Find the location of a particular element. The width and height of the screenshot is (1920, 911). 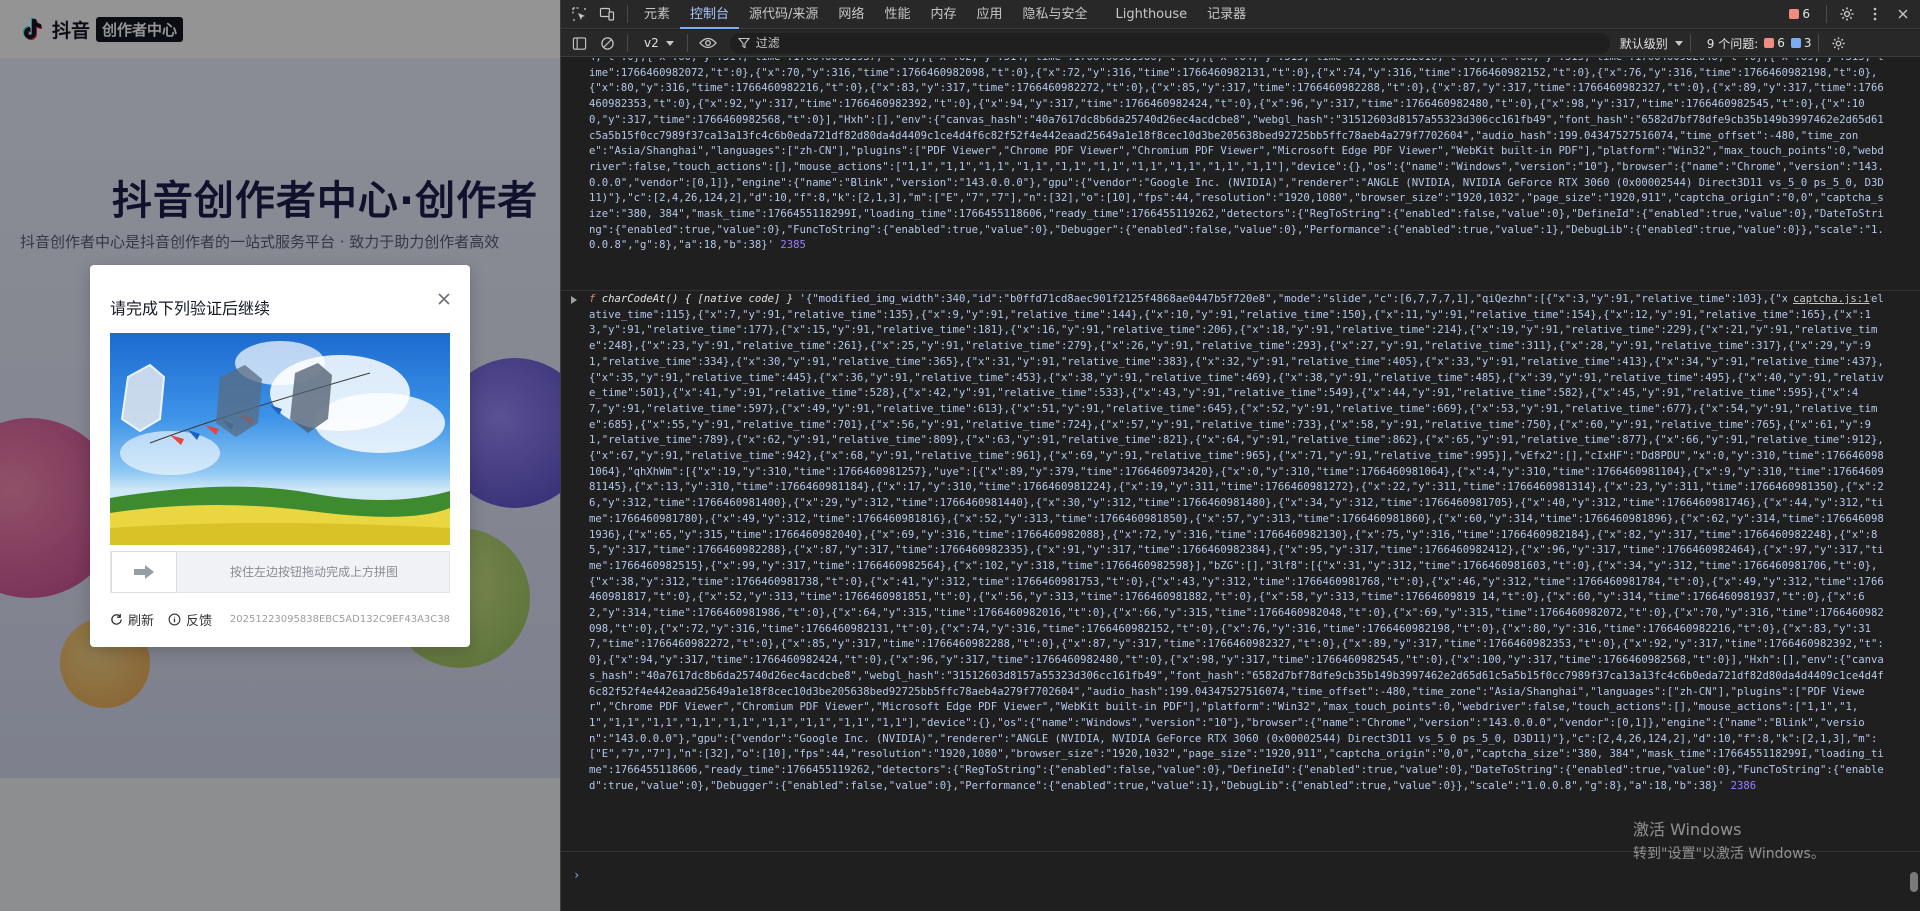

device-toolbar-icon is located at coordinates (607, 14).